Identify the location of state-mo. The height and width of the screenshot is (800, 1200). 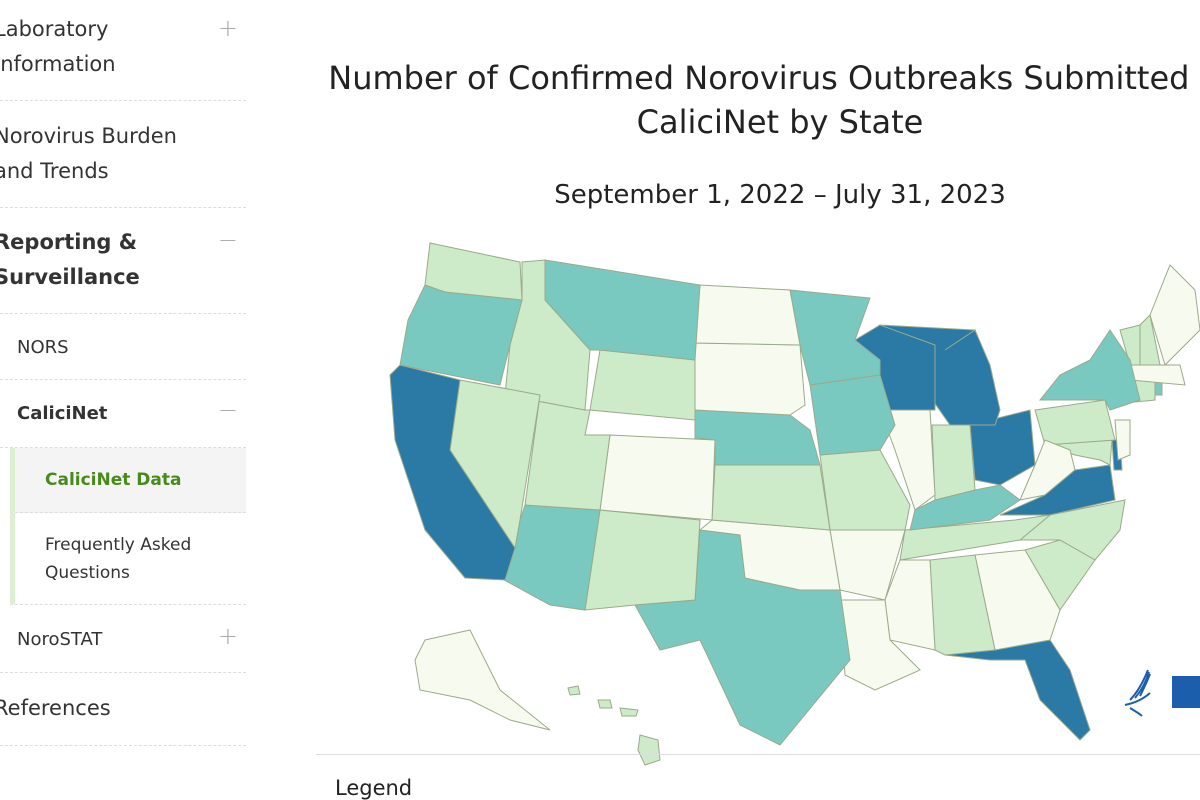
(865, 490).